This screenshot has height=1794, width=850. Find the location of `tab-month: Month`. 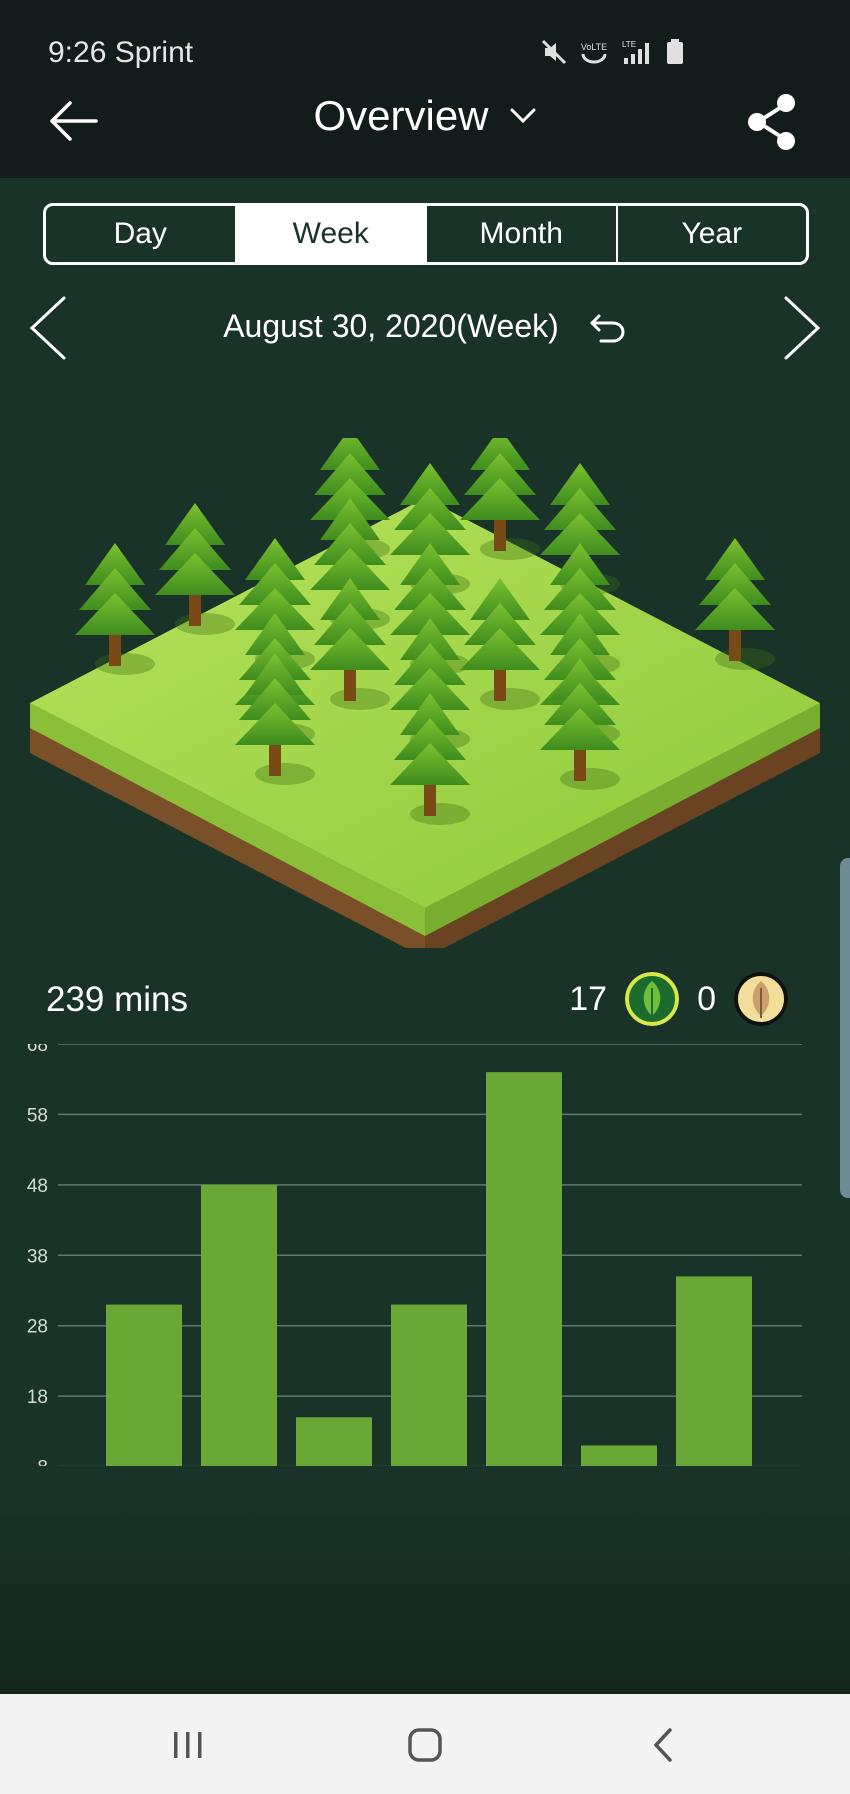

tab-month: Month is located at coordinates (520, 234).